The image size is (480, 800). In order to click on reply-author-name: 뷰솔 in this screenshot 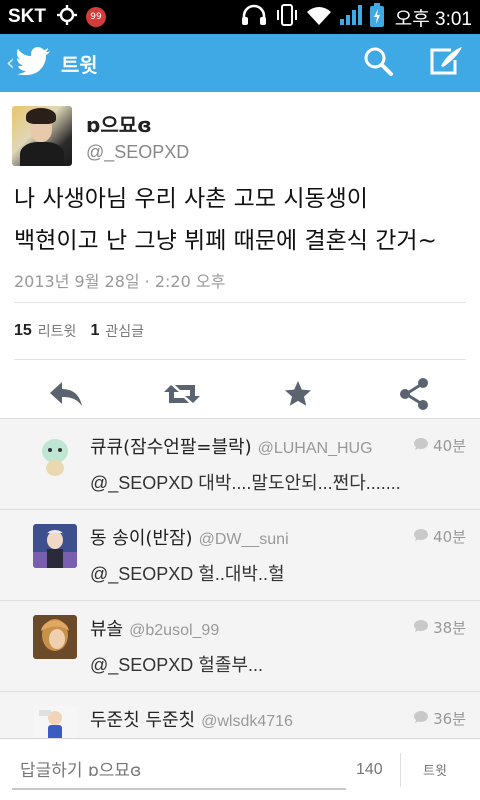, I will do `click(107, 629)`.